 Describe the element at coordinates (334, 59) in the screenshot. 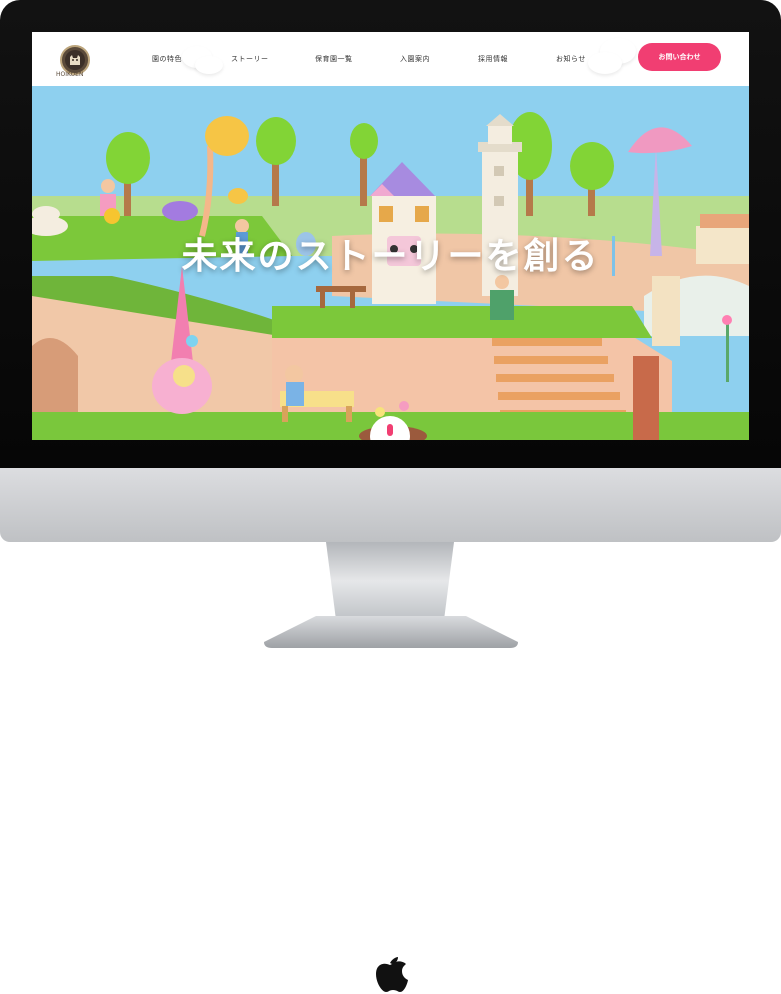

I see `nav-nursery-list: 保育園一覧` at that location.